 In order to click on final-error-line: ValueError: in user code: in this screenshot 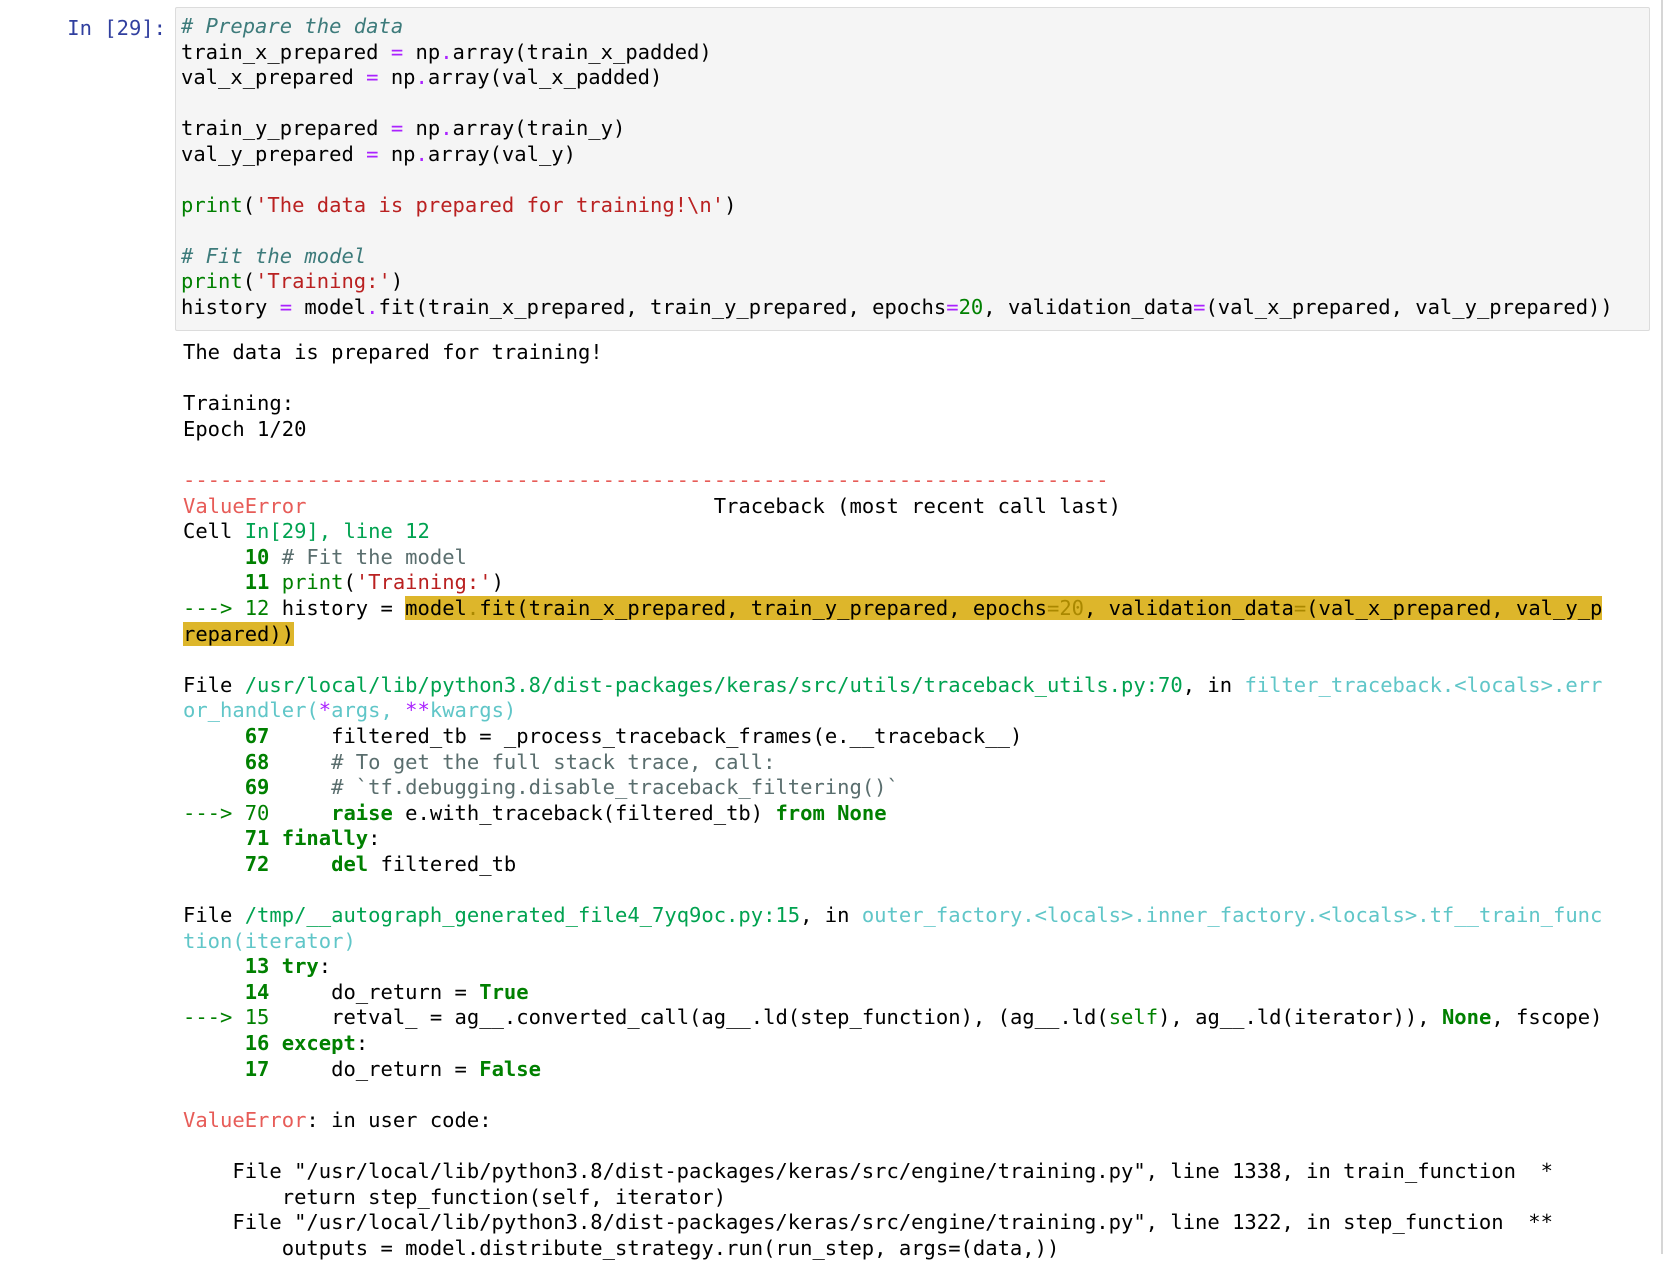, I will do `click(892, 1121)`.